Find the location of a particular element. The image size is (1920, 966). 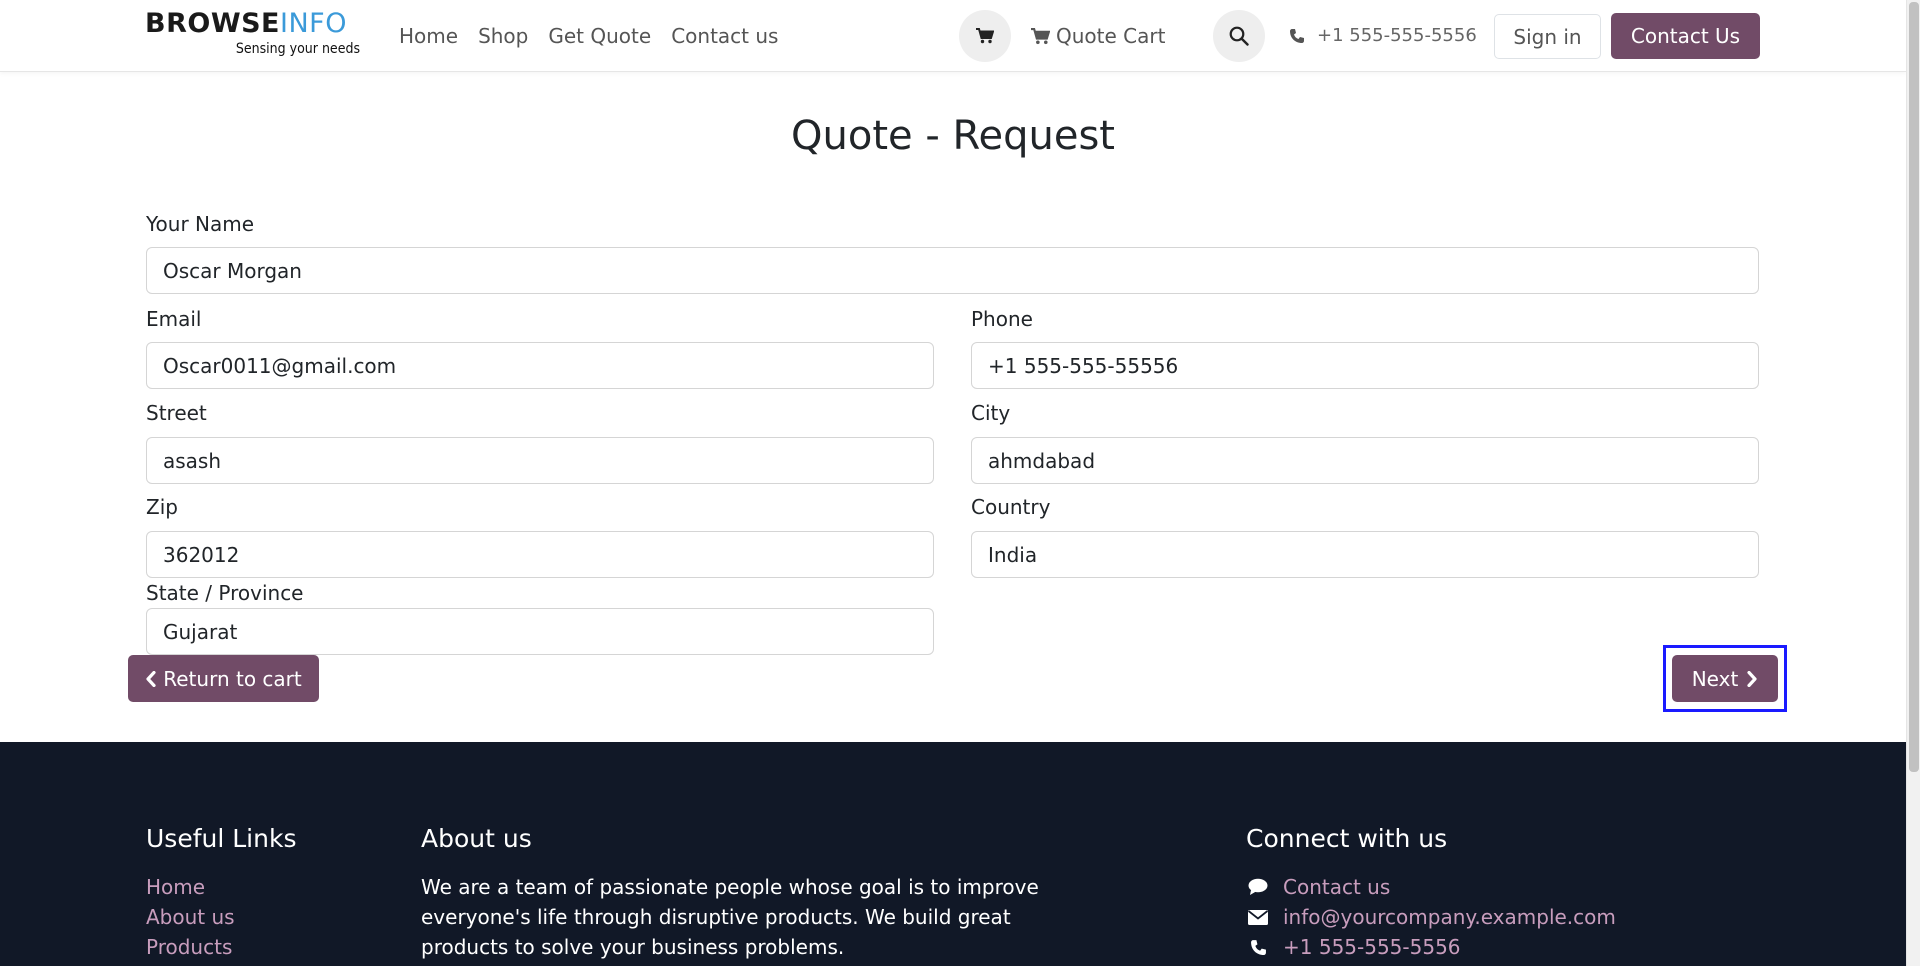

return-to-cart-label: Return to cart is located at coordinates (232, 678).